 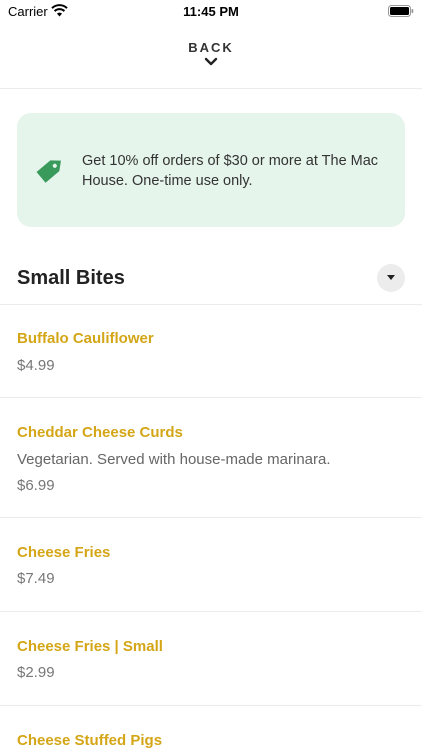 I want to click on menu-item-name: Cheddar Cheese Curds, so click(x=100, y=432).